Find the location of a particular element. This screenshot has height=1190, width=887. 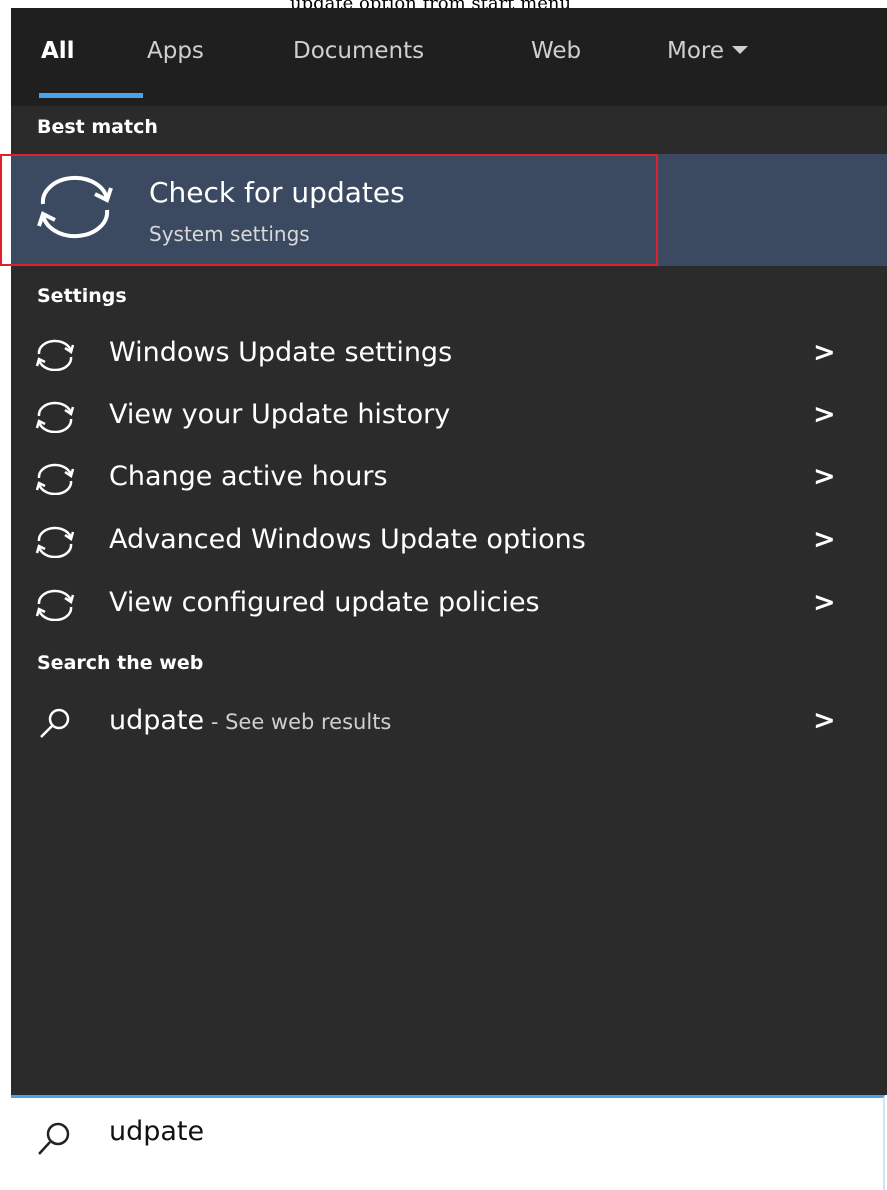

web-search-label: udpate - See web results is located at coordinates (250, 720).